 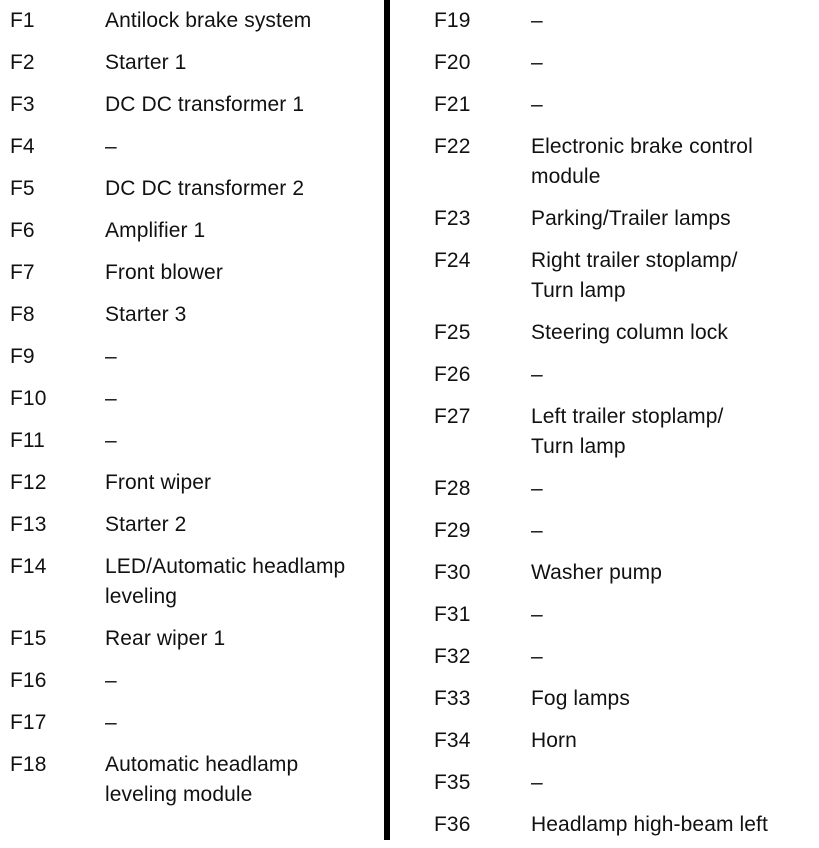 I want to click on fuse-description: Parking/Trailer lamps, so click(x=631, y=218).